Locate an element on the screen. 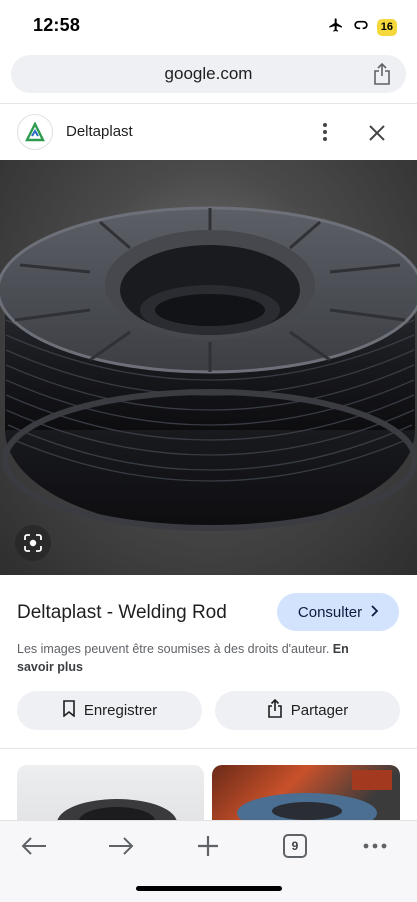  back-icon is located at coordinates (34, 846).